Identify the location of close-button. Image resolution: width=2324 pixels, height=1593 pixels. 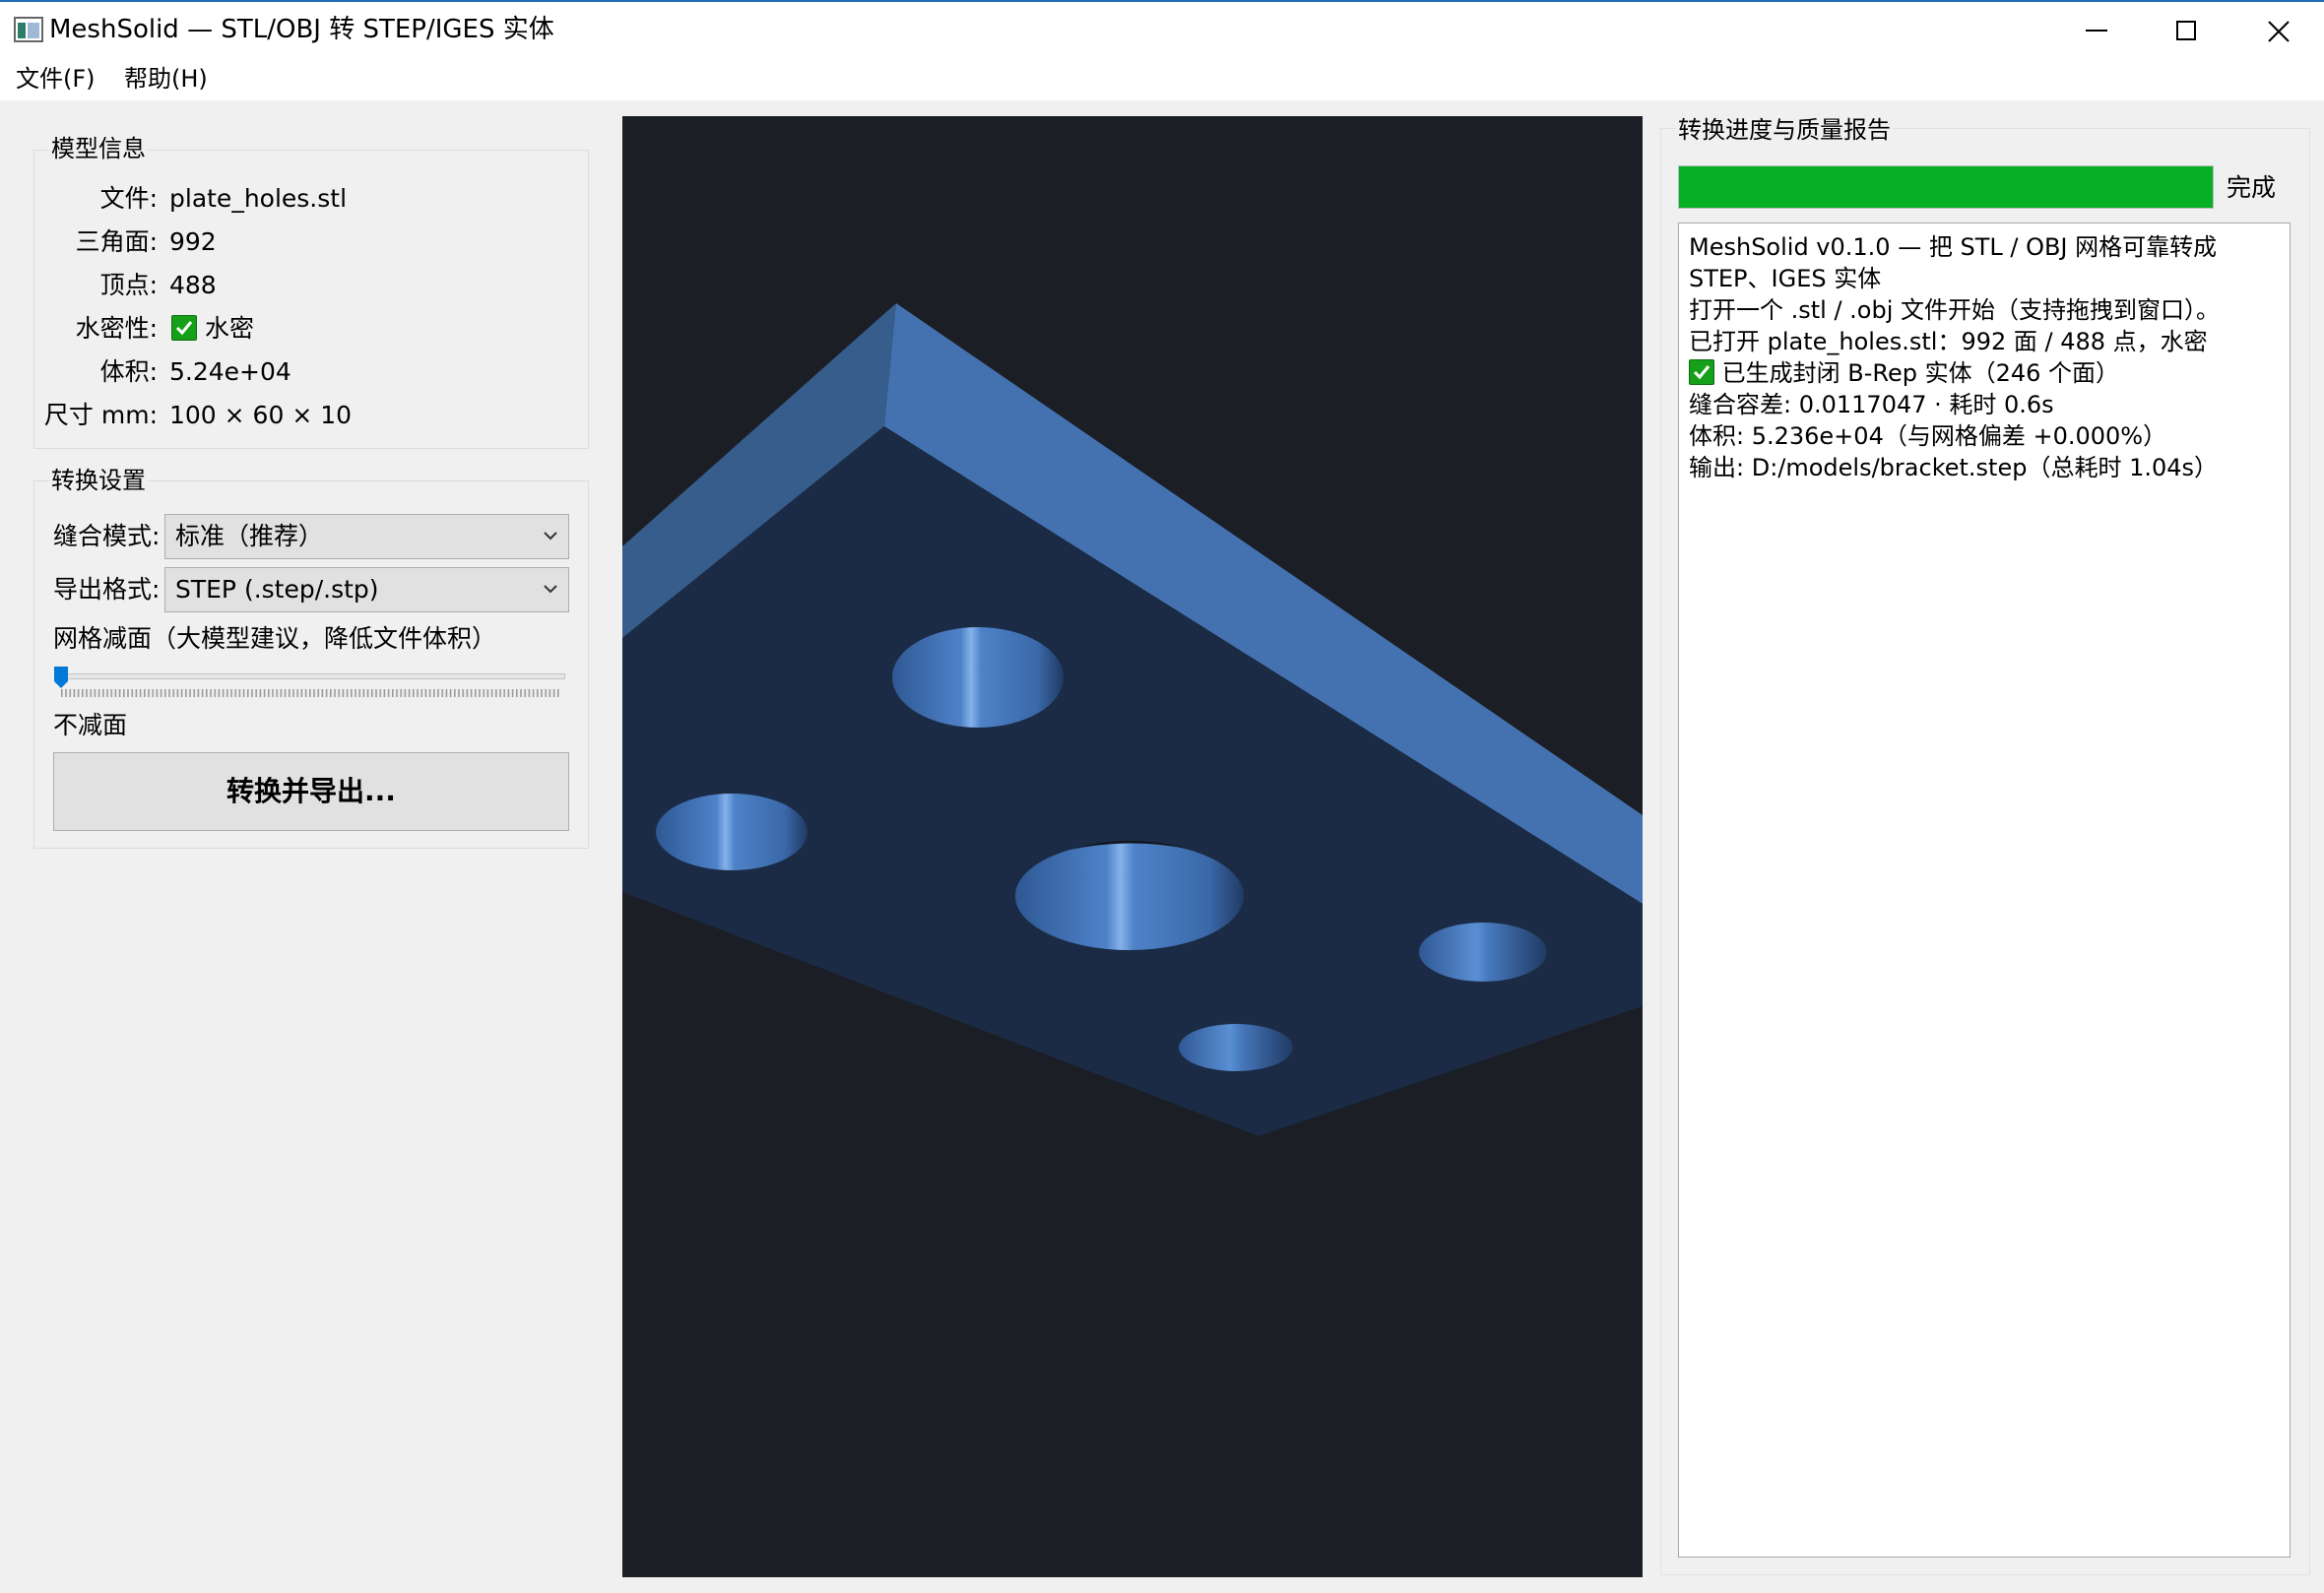
(2279, 30).